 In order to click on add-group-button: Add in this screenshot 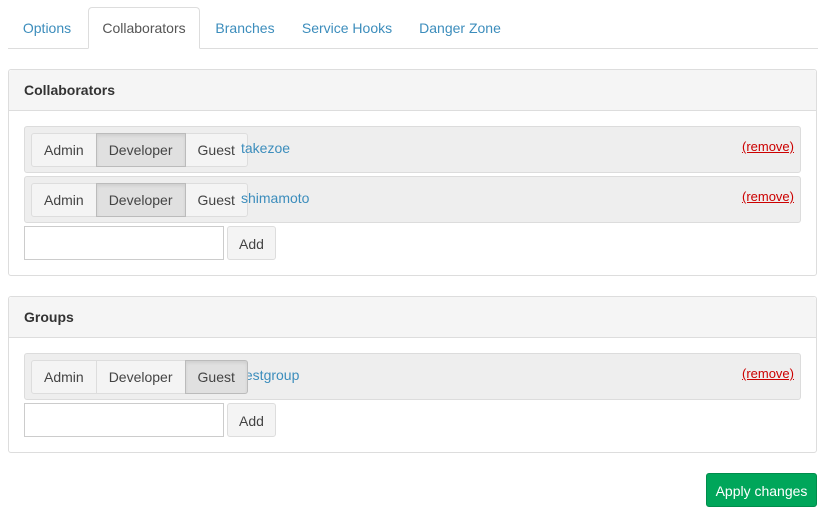, I will do `click(251, 420)`.